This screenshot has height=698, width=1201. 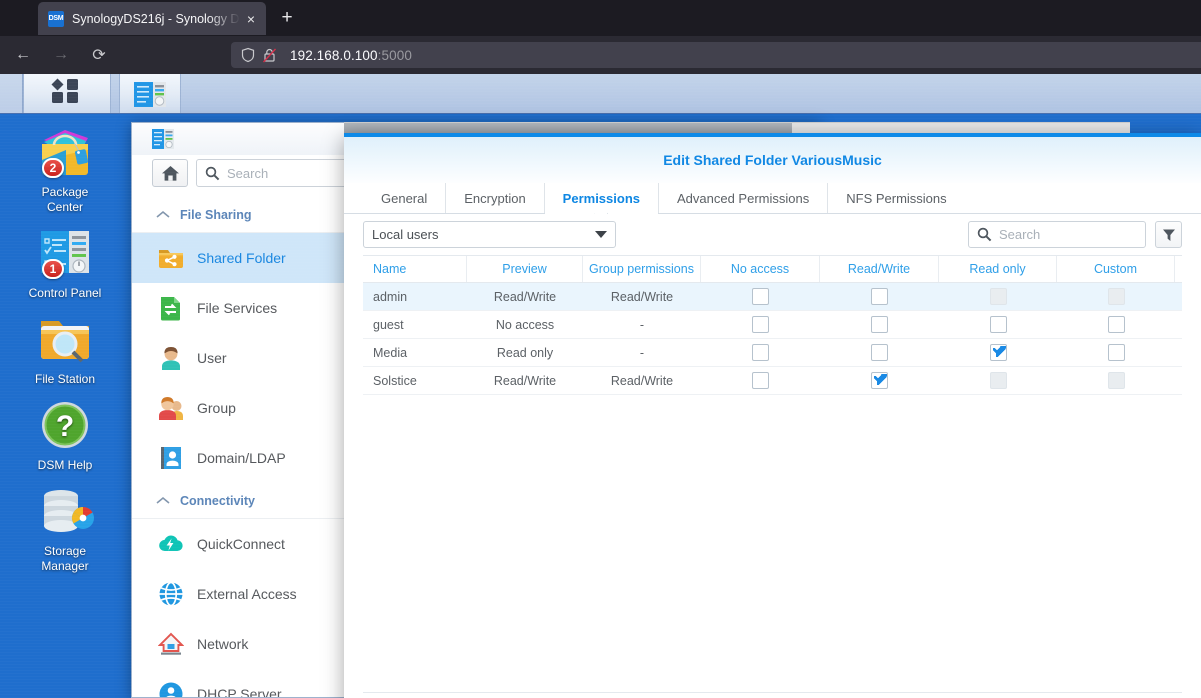 What do you see at coordinates (716, 55) in the screenshot?
I see `url-bar: 192.168.0.100:5000` at bounding box center [716, 55].